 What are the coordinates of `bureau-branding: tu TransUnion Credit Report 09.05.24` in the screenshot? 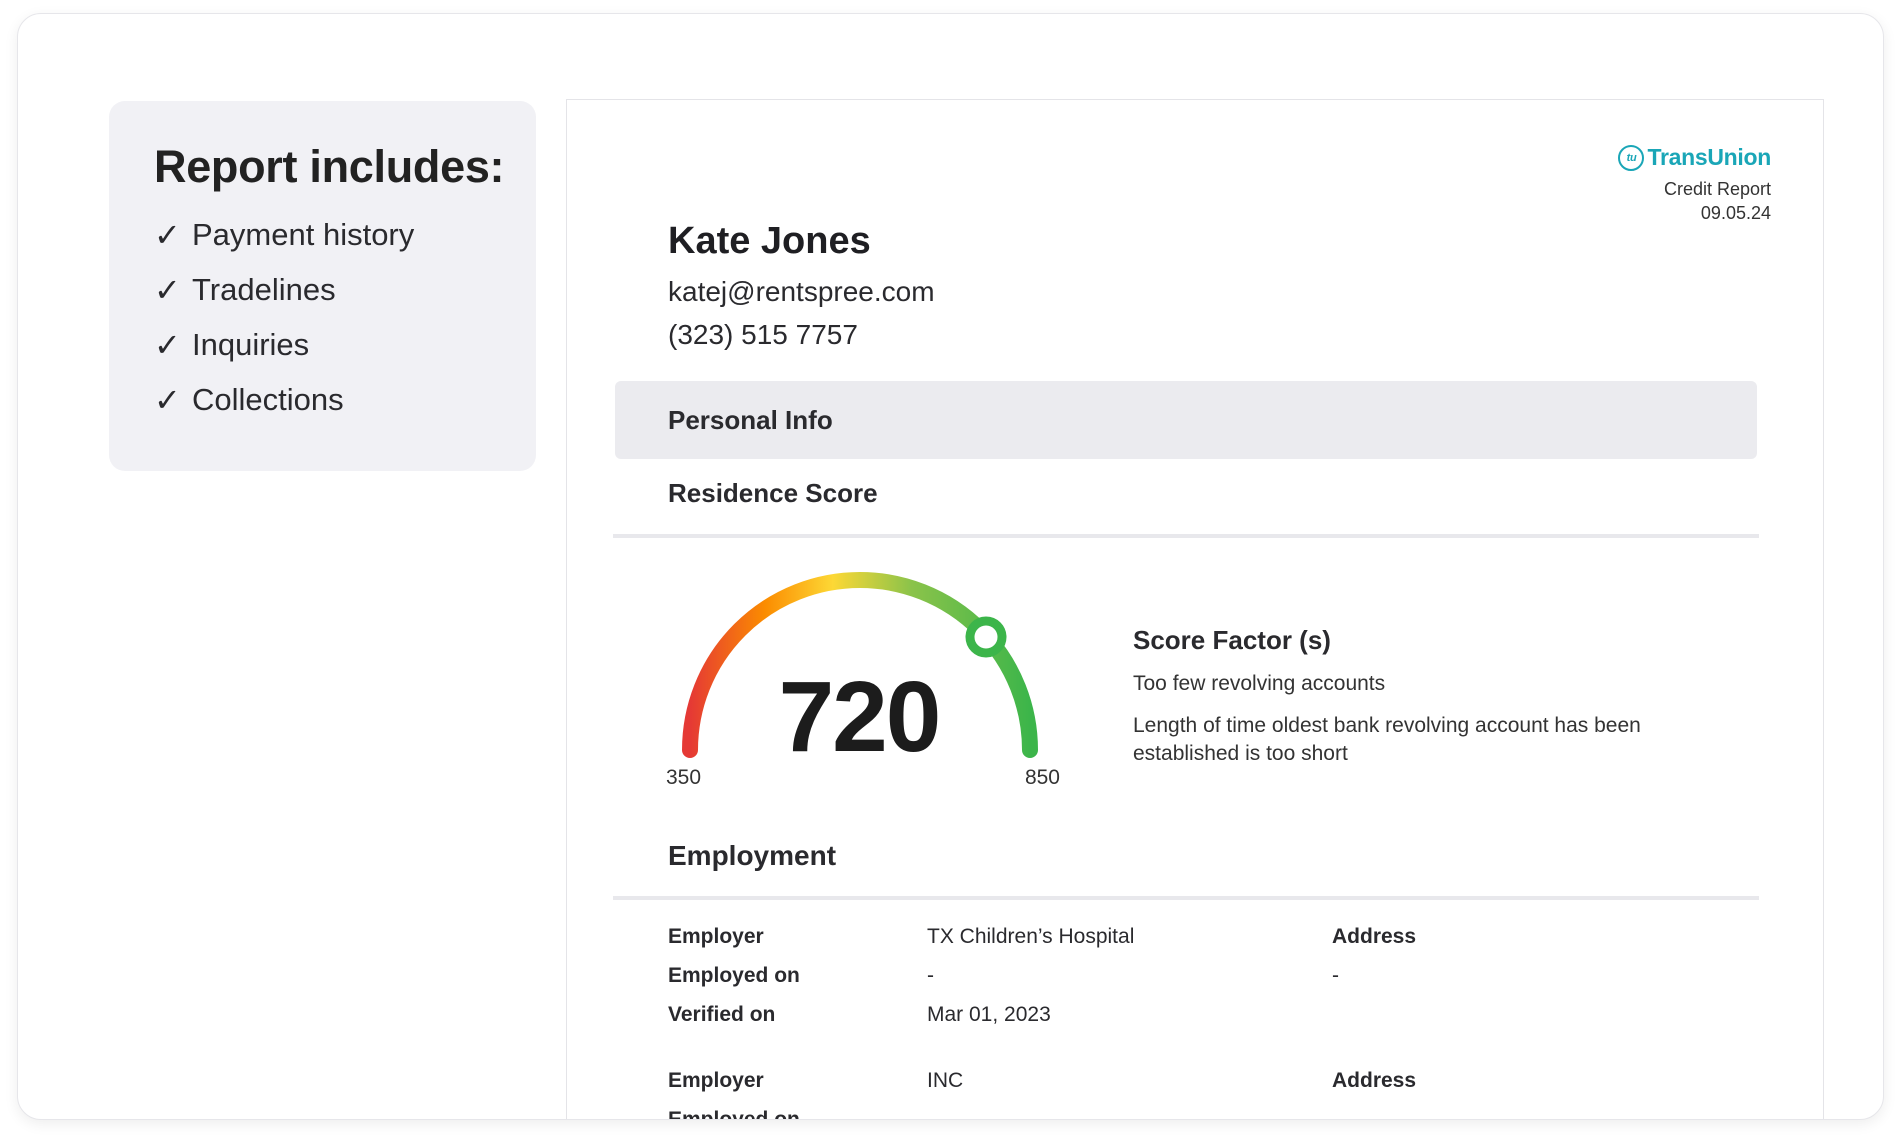 It's located at (1694, 184).